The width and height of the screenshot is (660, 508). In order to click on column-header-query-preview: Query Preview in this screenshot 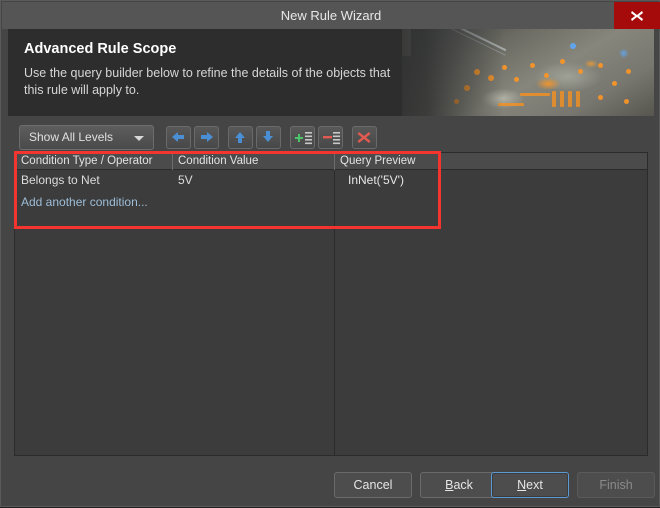, I will do `click(490, 161)`.